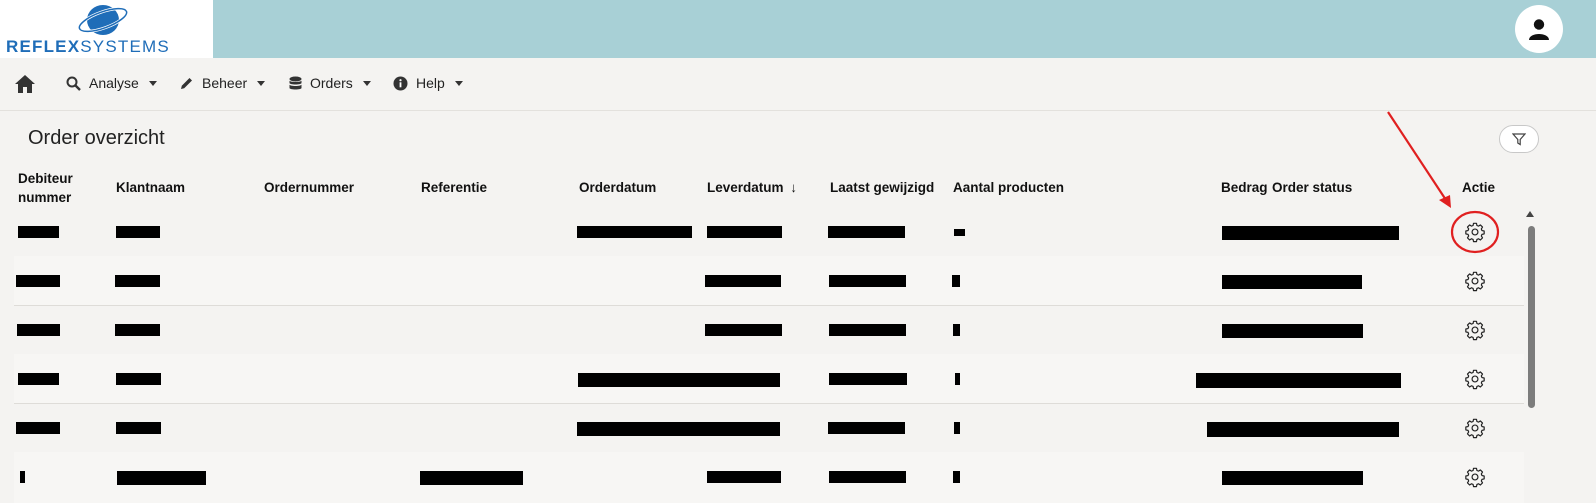 The width and height of the screenshot is (1596, 503). What do you see at coordinates (617, 187) in the screenshot?
I see `header-orderdatum: Orderdatum` at bounding box center [617, 187].